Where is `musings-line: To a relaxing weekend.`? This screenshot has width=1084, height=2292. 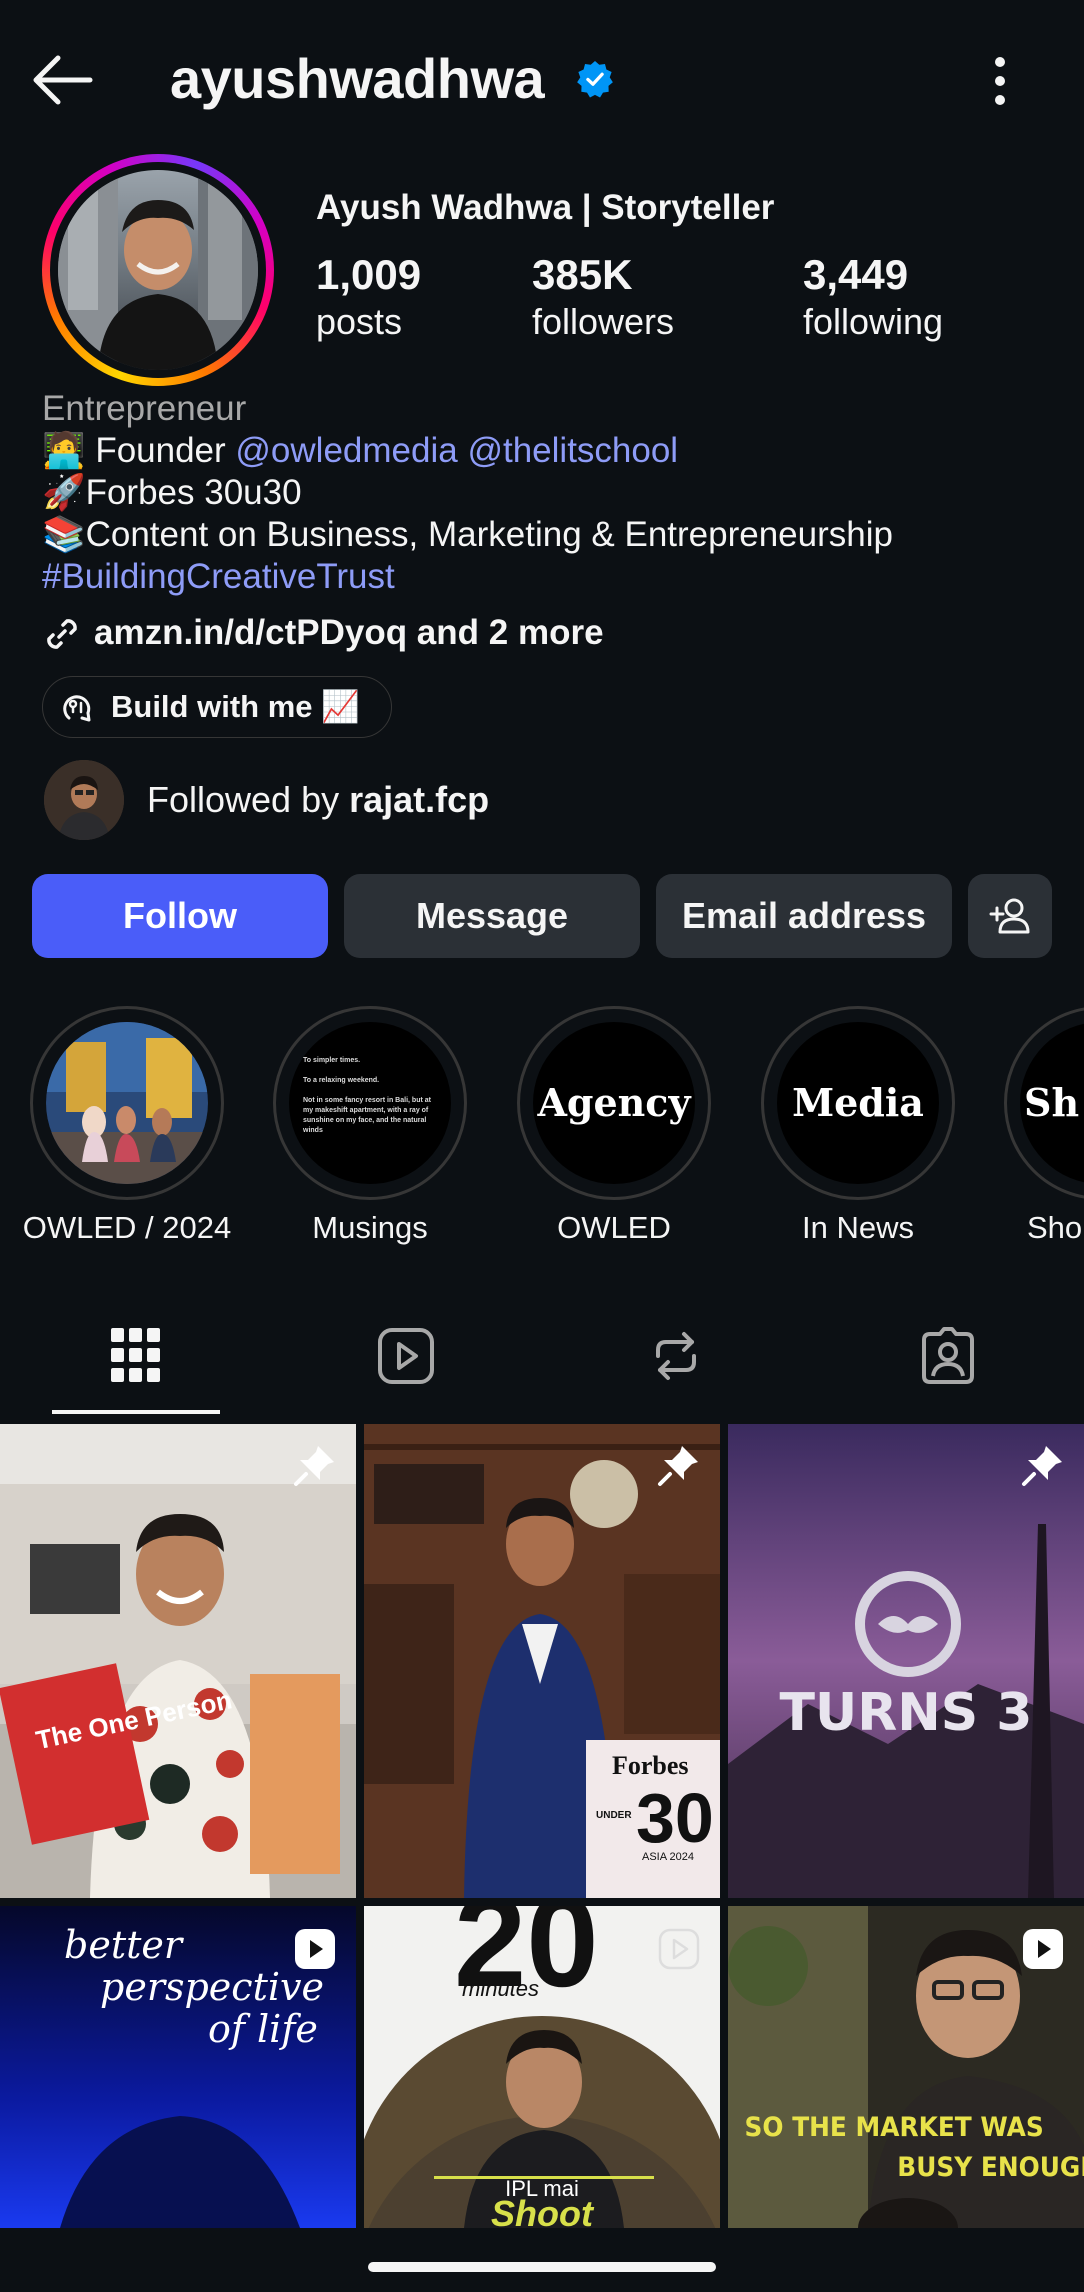
musings-line: To a relaxing weekend. is located at coordinates (341, 1080).